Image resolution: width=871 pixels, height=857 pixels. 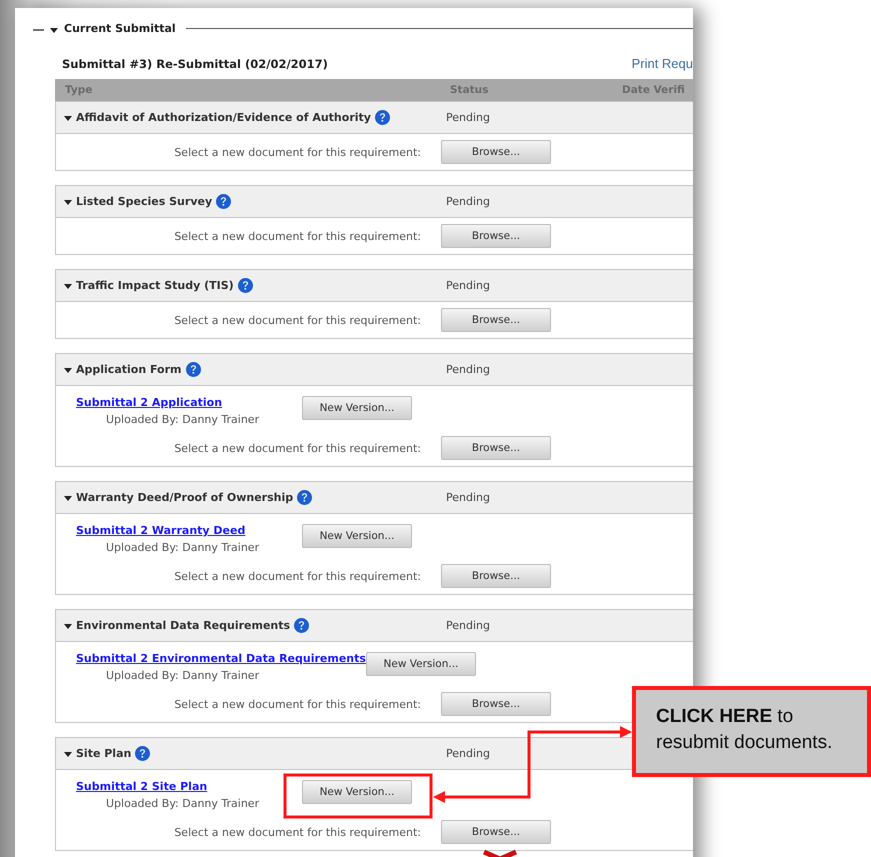 I want to click on callout-text: CLICK HERE to resubmit documents., so click(x=751, y=731).